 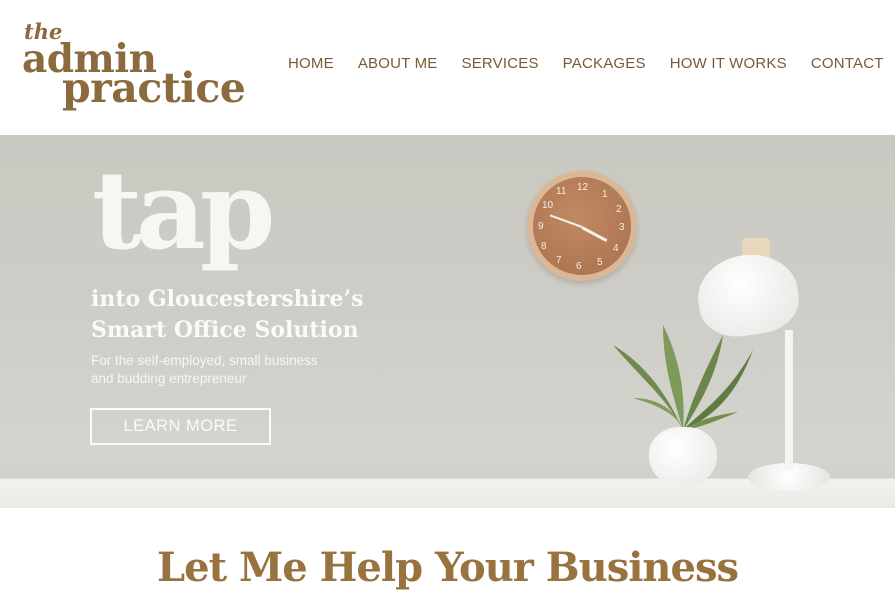 I want to click on hero-tagline-line1: into Gloucestershire’s, so click(x=227, y=299).